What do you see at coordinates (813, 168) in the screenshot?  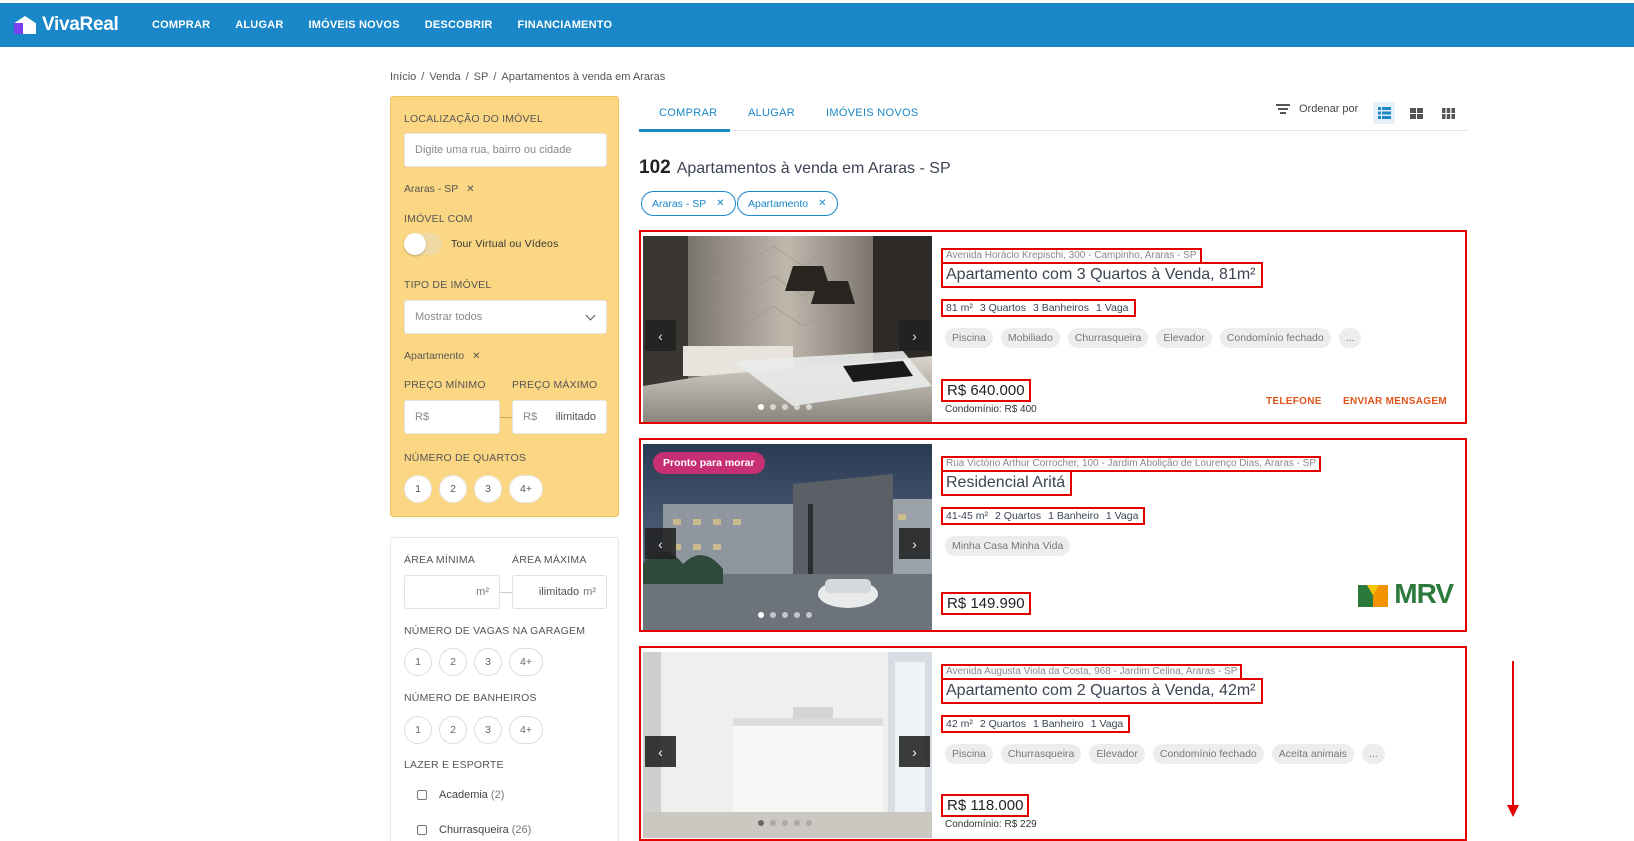 I see `results-title-text: Apartamentos à venda em Araras - SP` at bounding box center [813, 168].